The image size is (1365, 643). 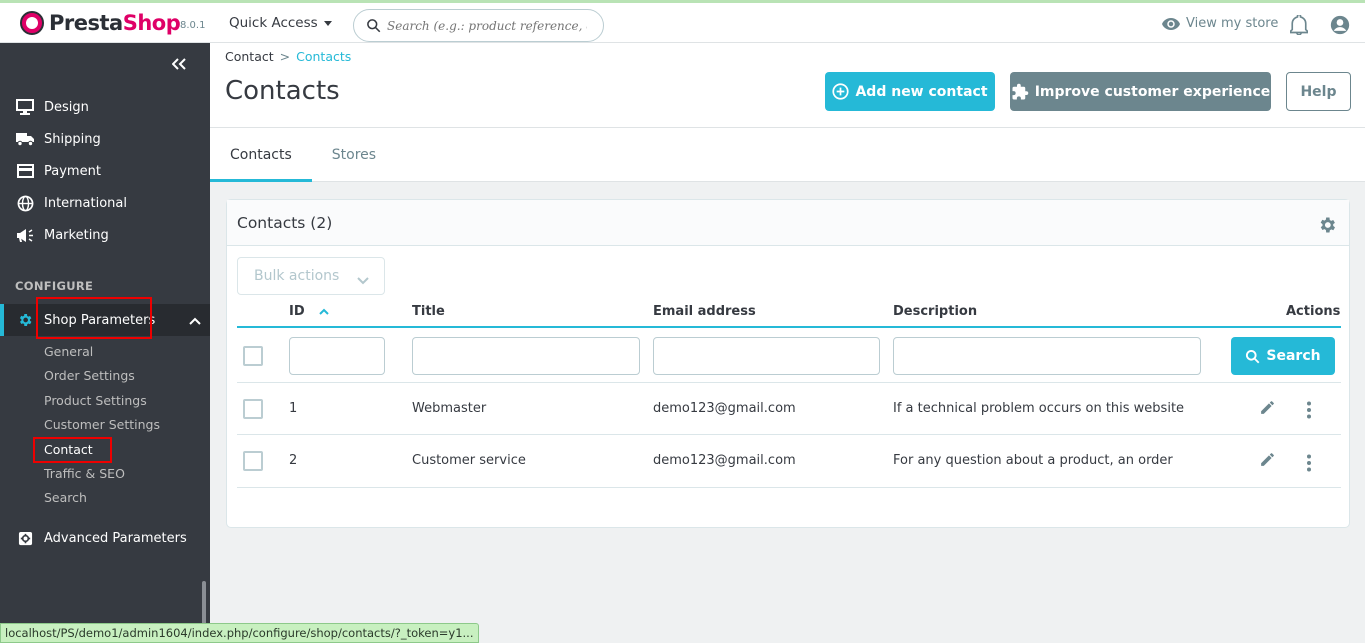 I want to click on header-search, so click(x=478, y=25).